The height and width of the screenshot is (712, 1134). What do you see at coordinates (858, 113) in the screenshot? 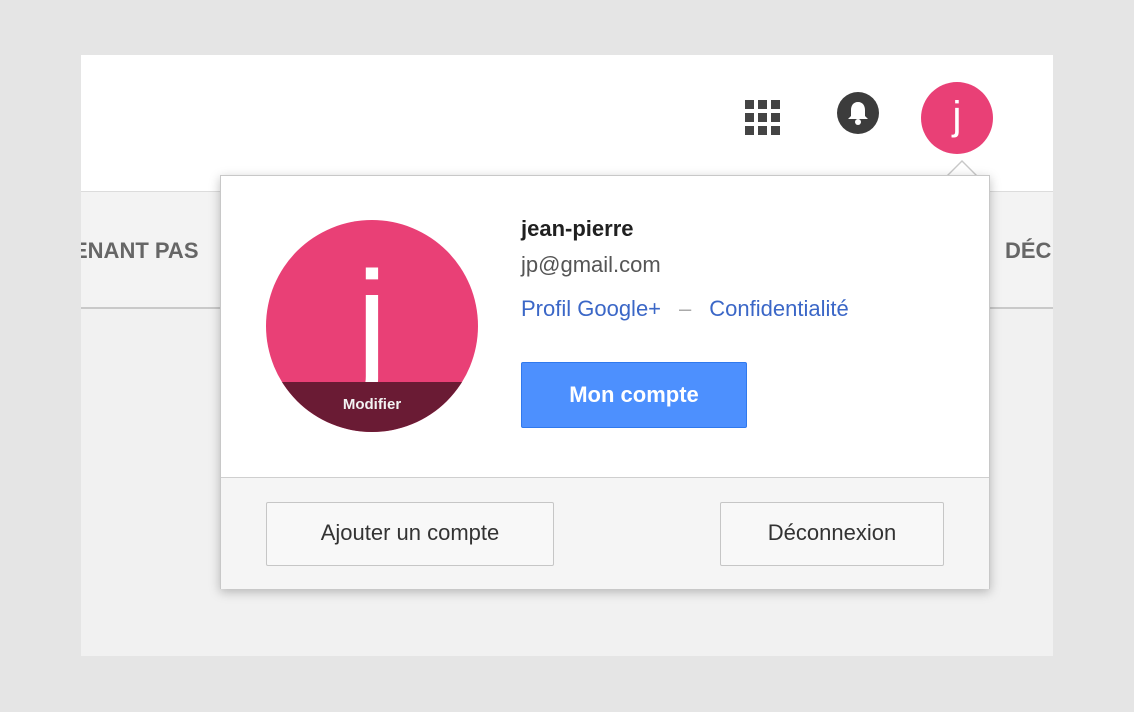
I see `bell-icon` at bounding box center [858, 113].